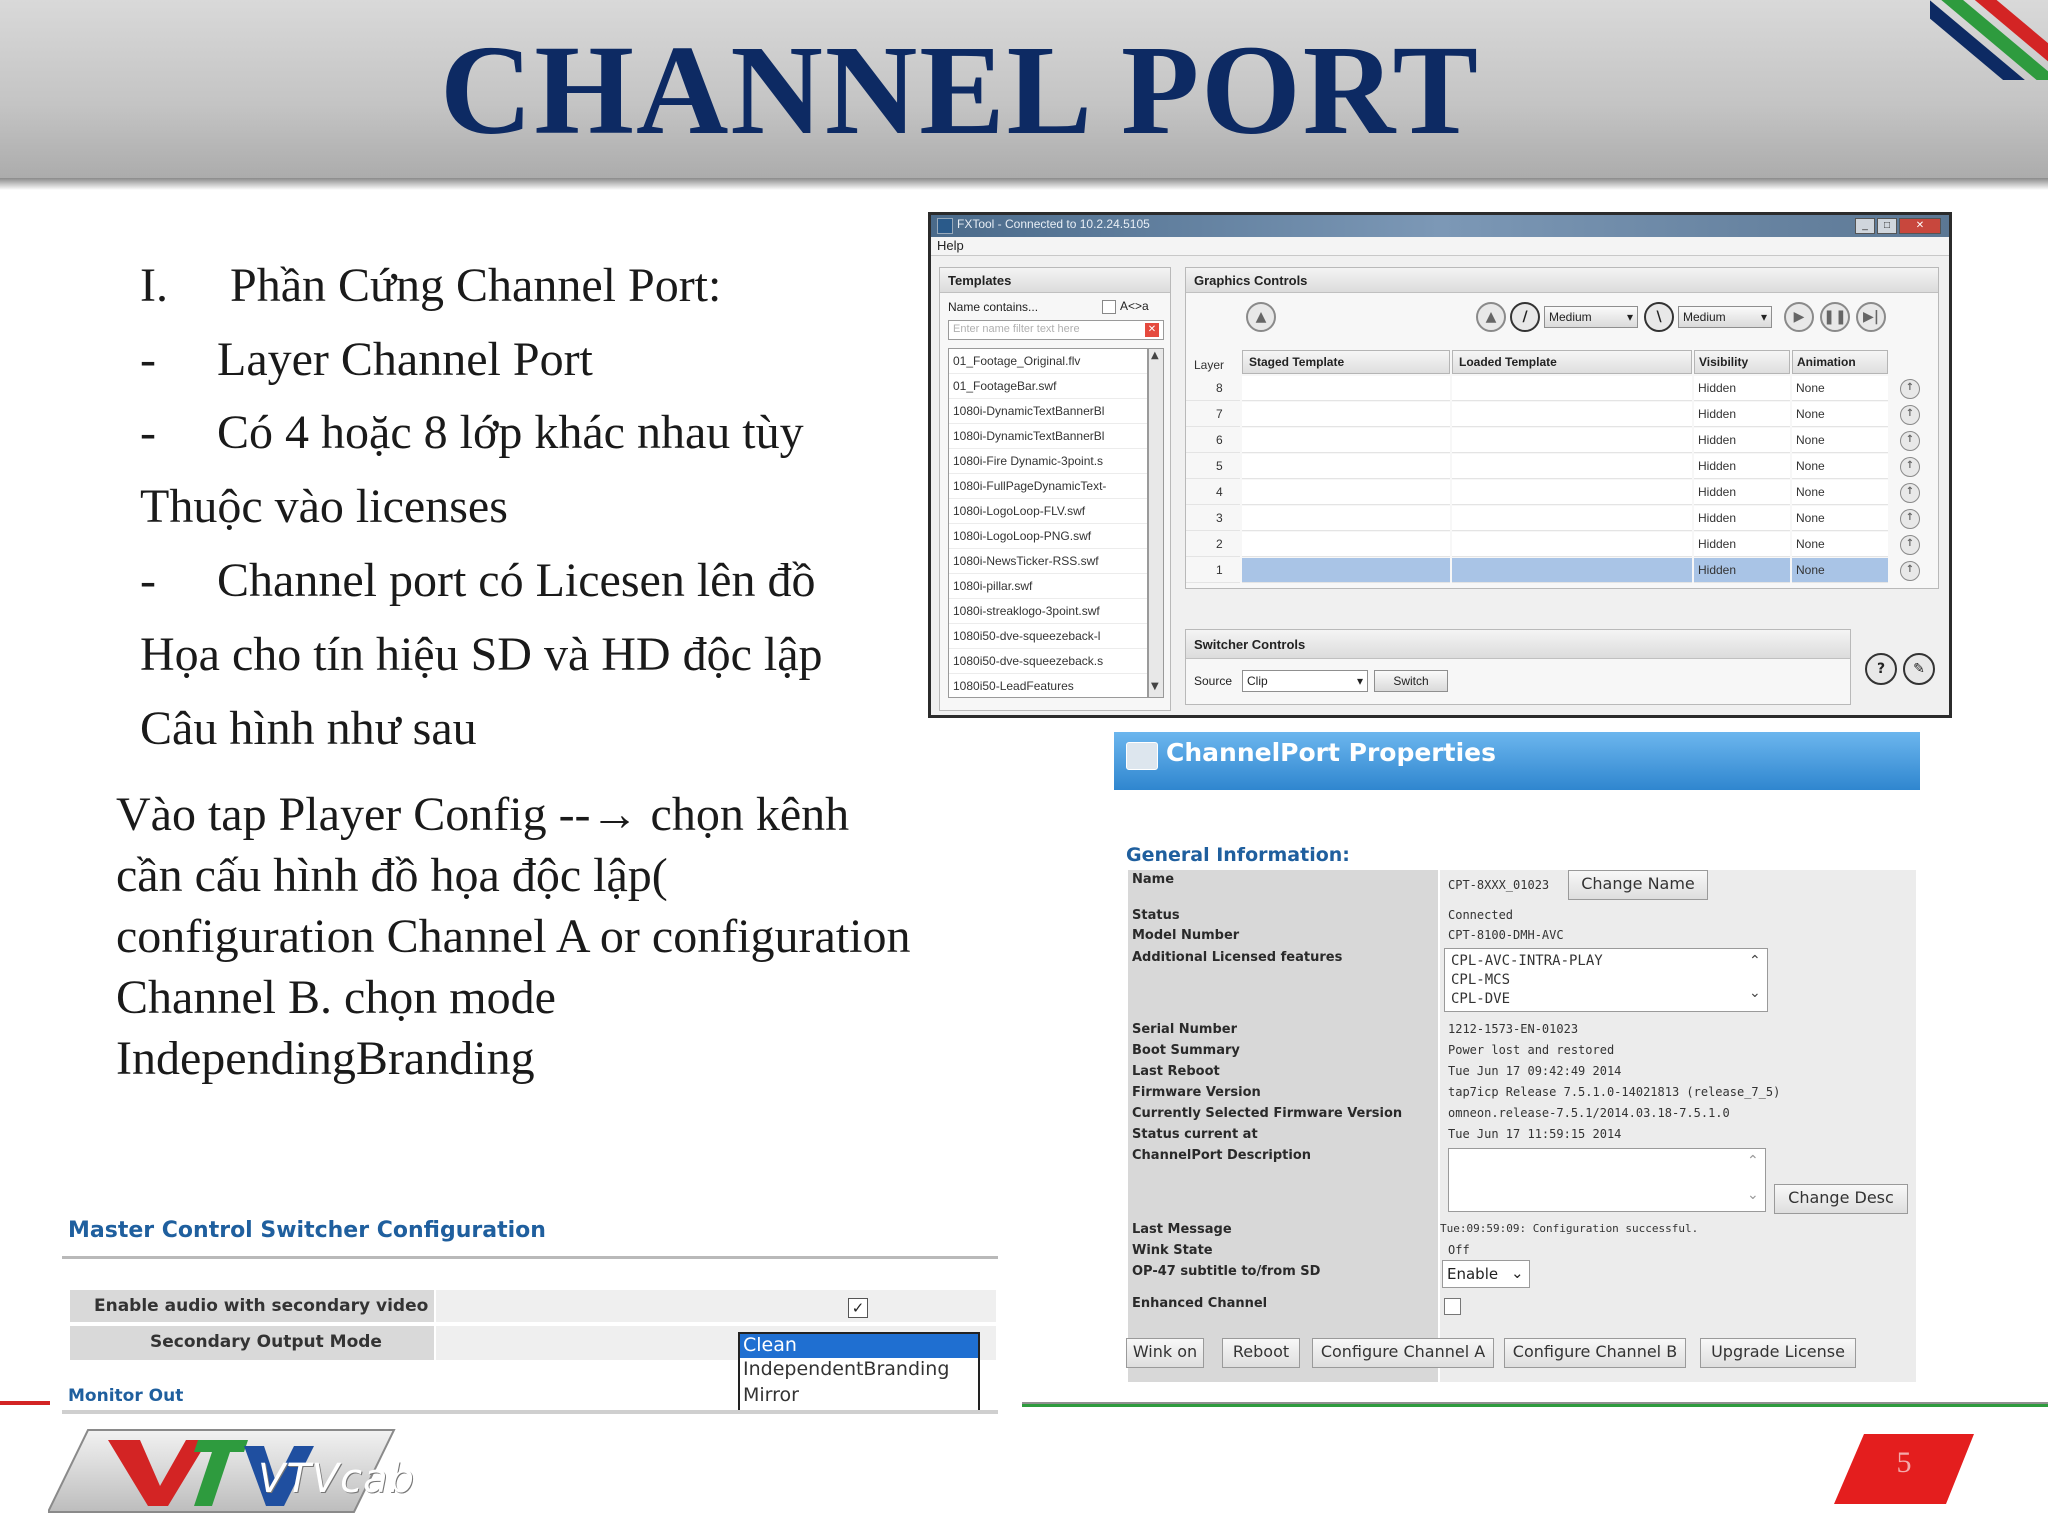 This screenshot has height=1536, width=2048. I want to click on wink-on-button: Wink on, so click(1165, 1353).